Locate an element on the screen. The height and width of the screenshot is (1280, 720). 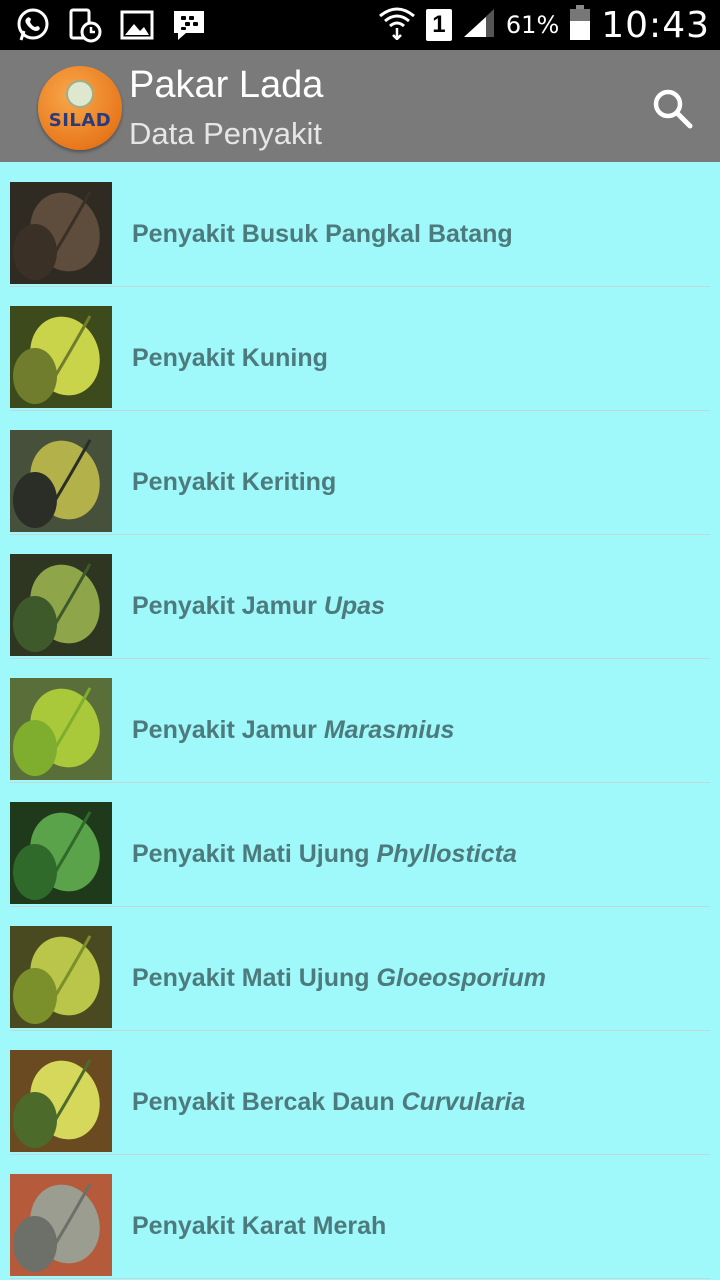
sim-slot-indicator: 1 is located at coordinates (438, 25).